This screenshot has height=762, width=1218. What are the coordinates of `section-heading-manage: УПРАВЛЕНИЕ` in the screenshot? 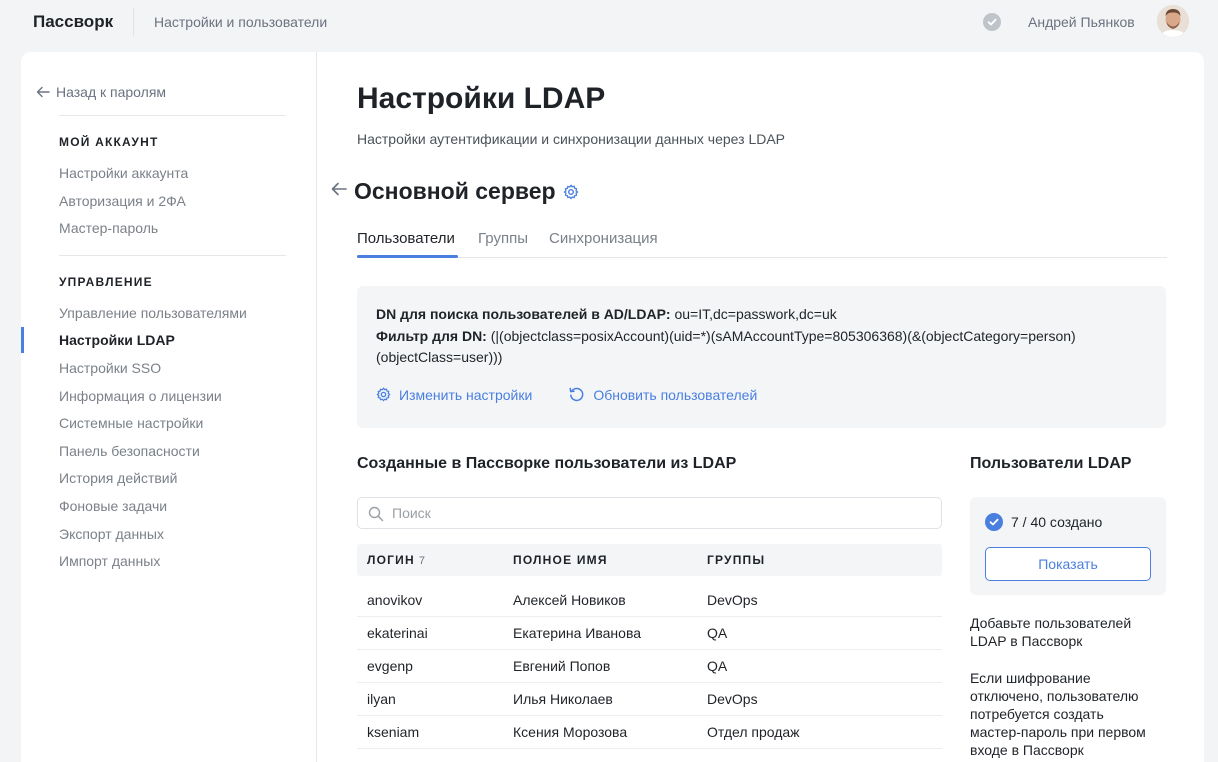 It's located at (106, 282).